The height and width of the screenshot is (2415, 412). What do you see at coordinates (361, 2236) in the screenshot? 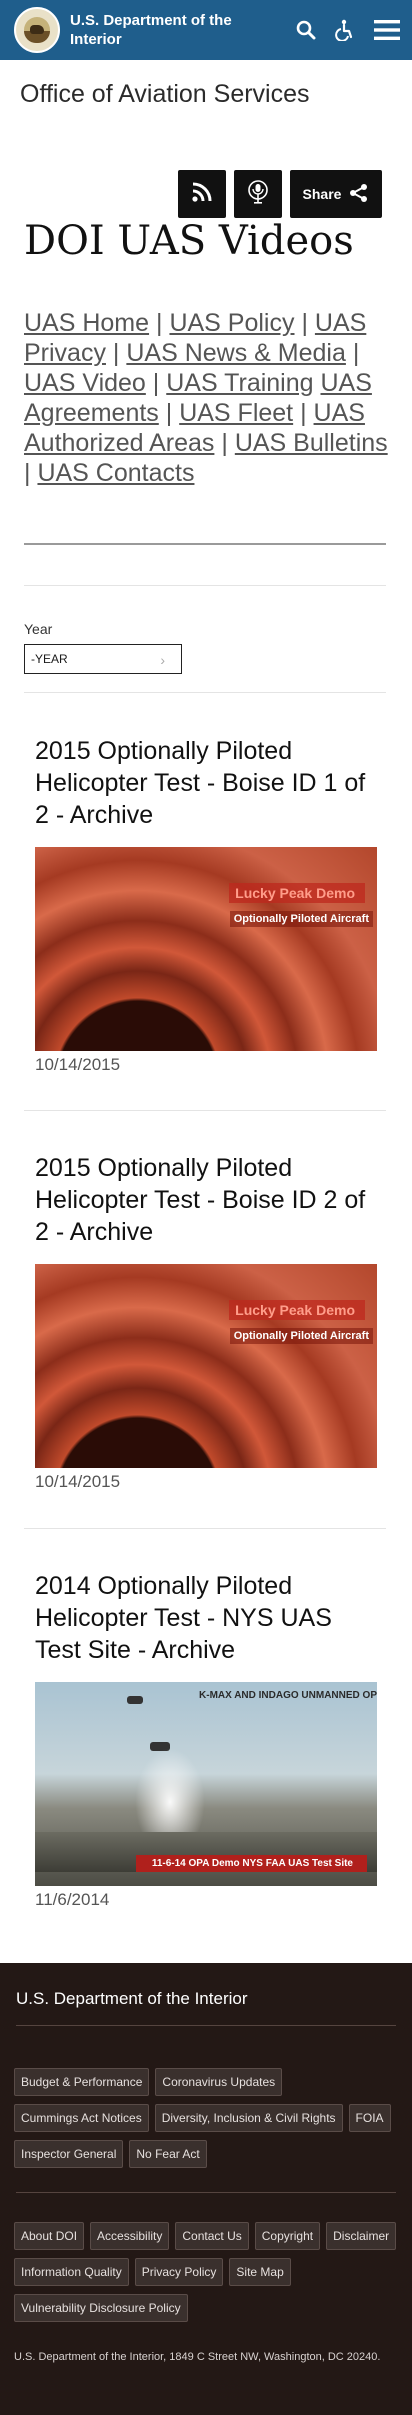
I see `footer-link-disclaimer: Disclaimer` at bounding box center [361, 2236].